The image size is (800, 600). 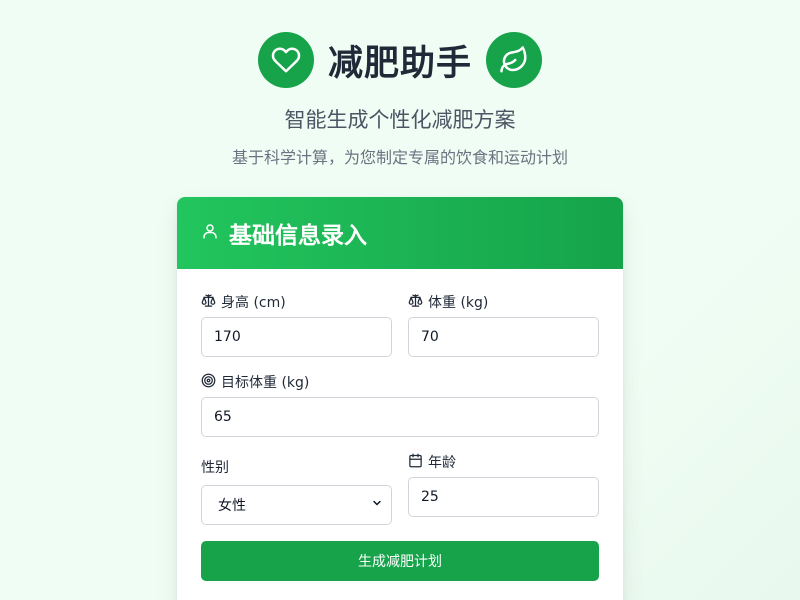 I want to click on app-subtitle: 智能生成个性化减肥方案, so click(x=400, y=120).